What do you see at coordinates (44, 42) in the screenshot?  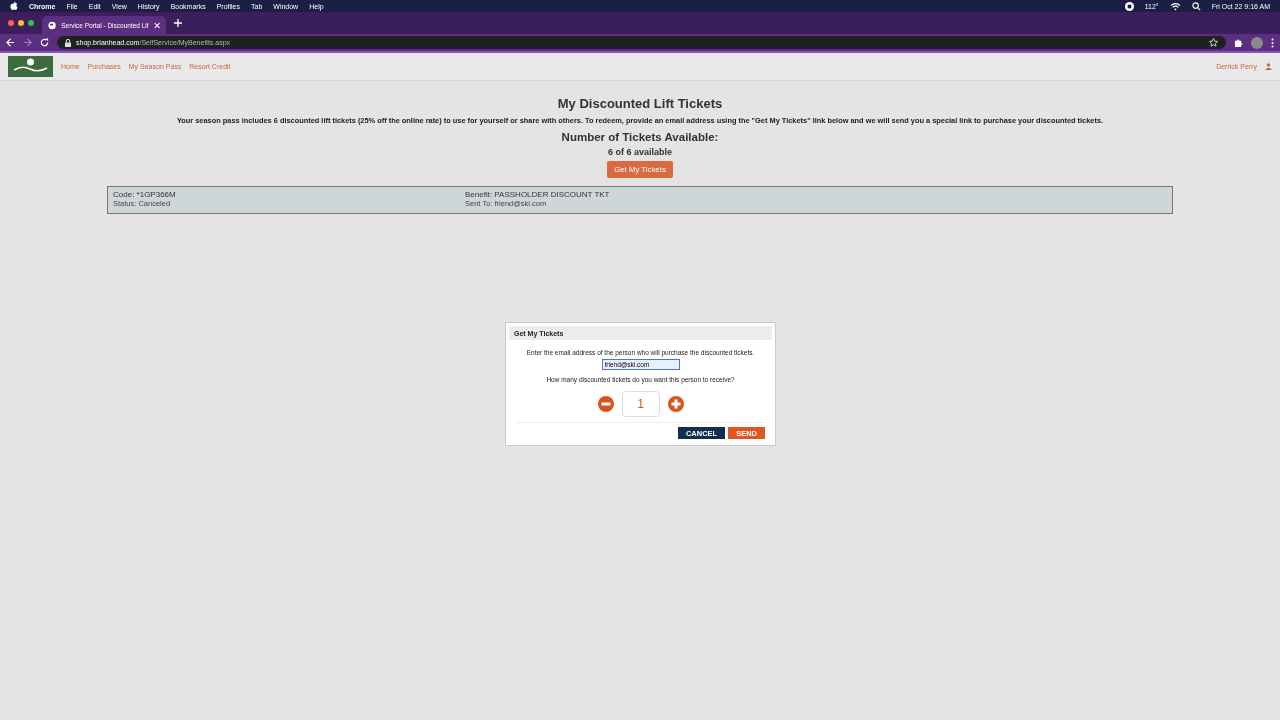 I see `reload-icon` at bounding box center [44, 42].